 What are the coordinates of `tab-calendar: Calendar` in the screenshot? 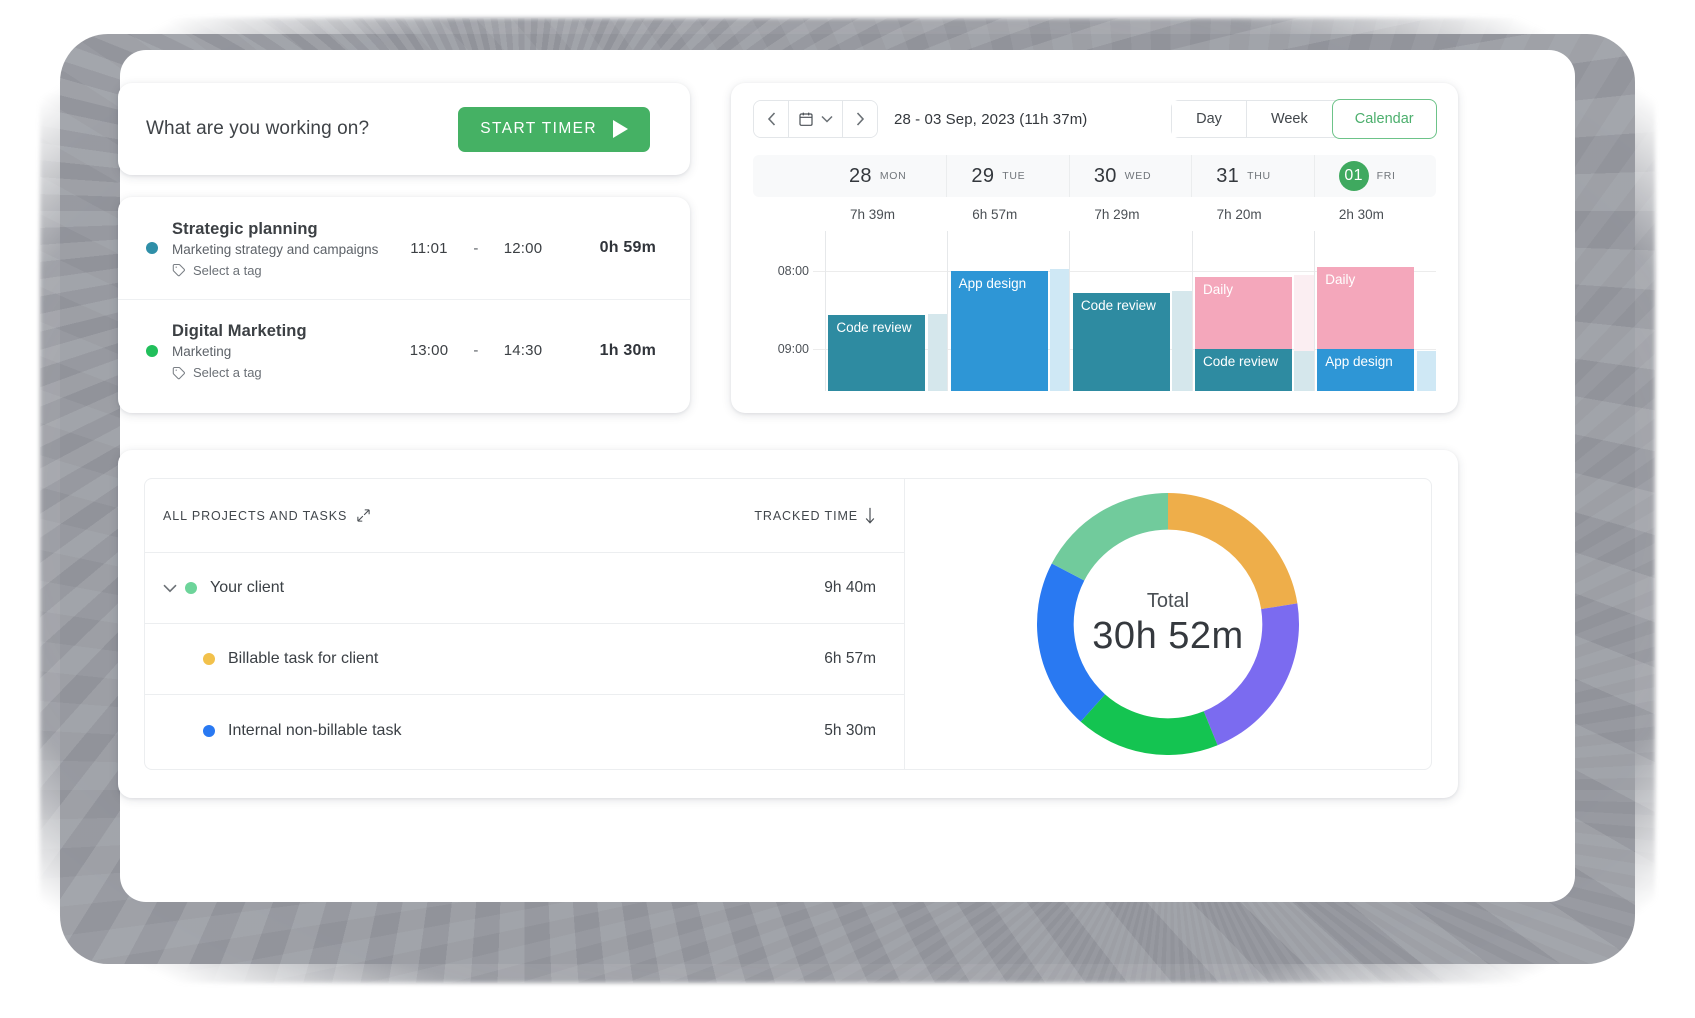 It's located at (1384, 119).